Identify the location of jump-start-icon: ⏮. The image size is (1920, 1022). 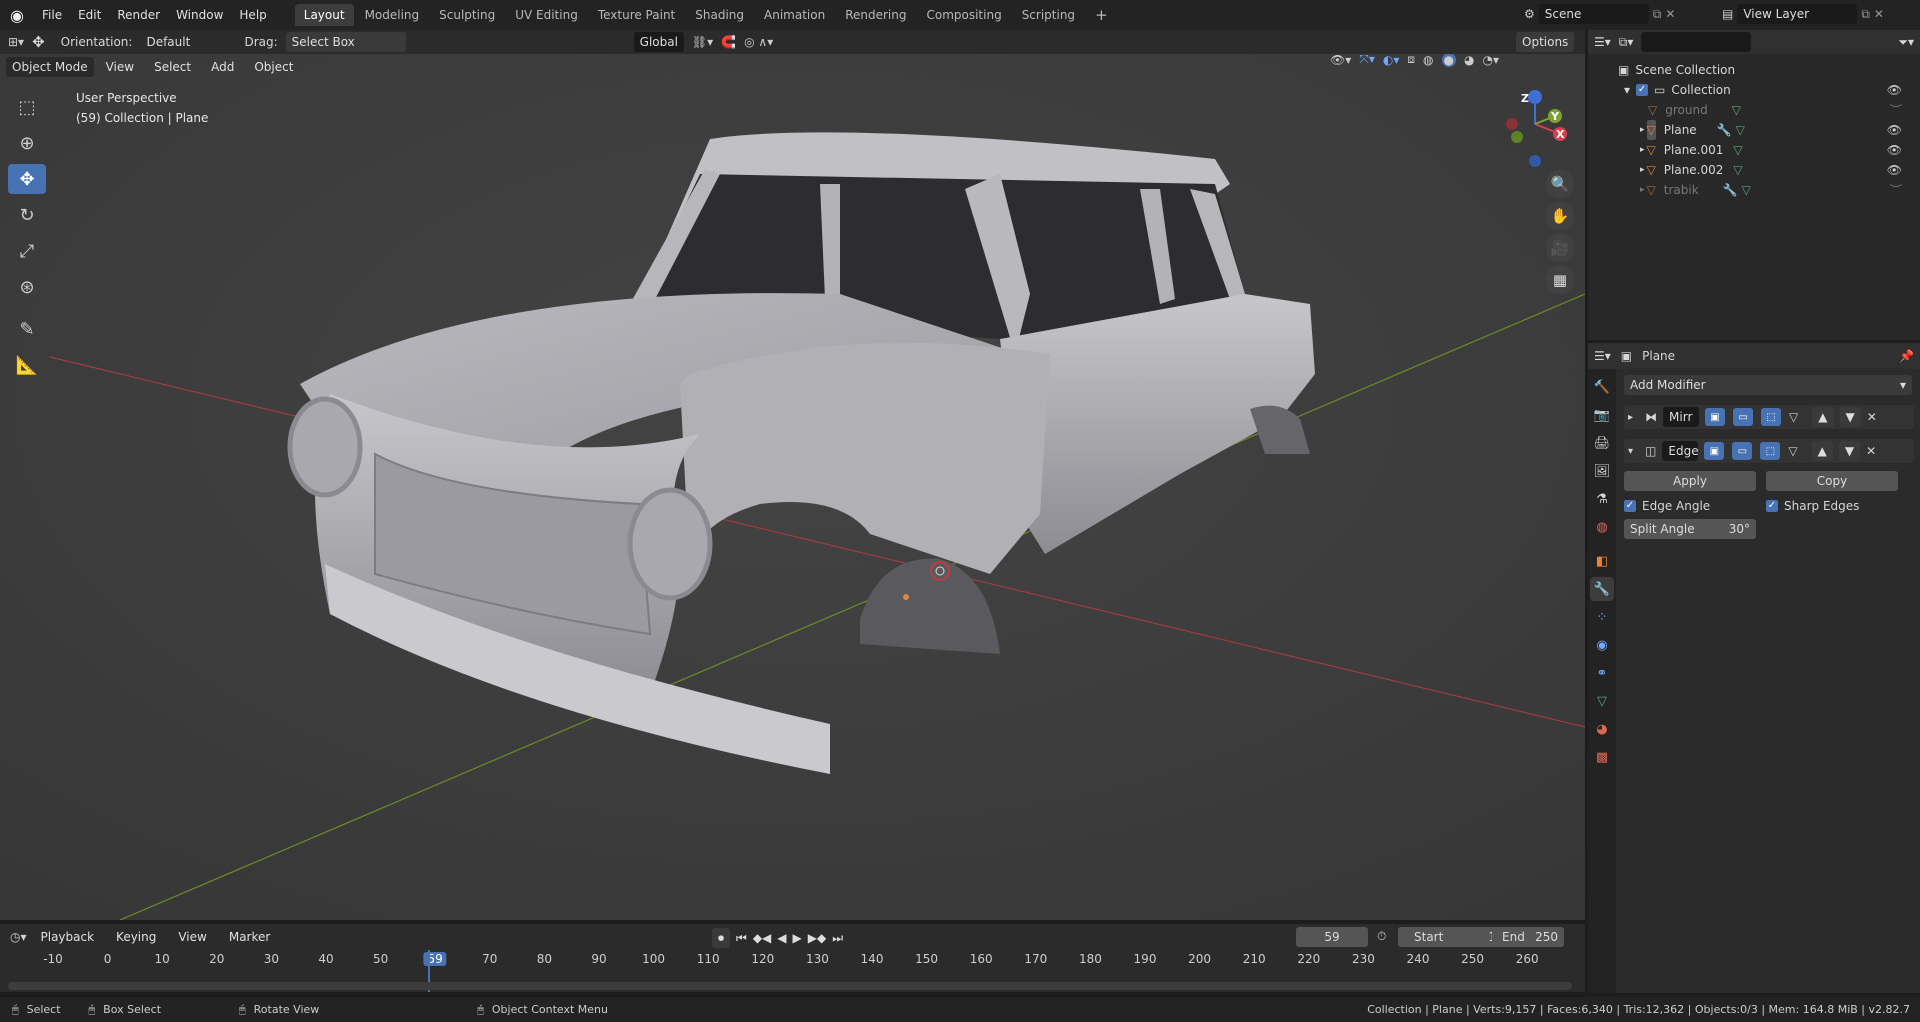
(741, 938).